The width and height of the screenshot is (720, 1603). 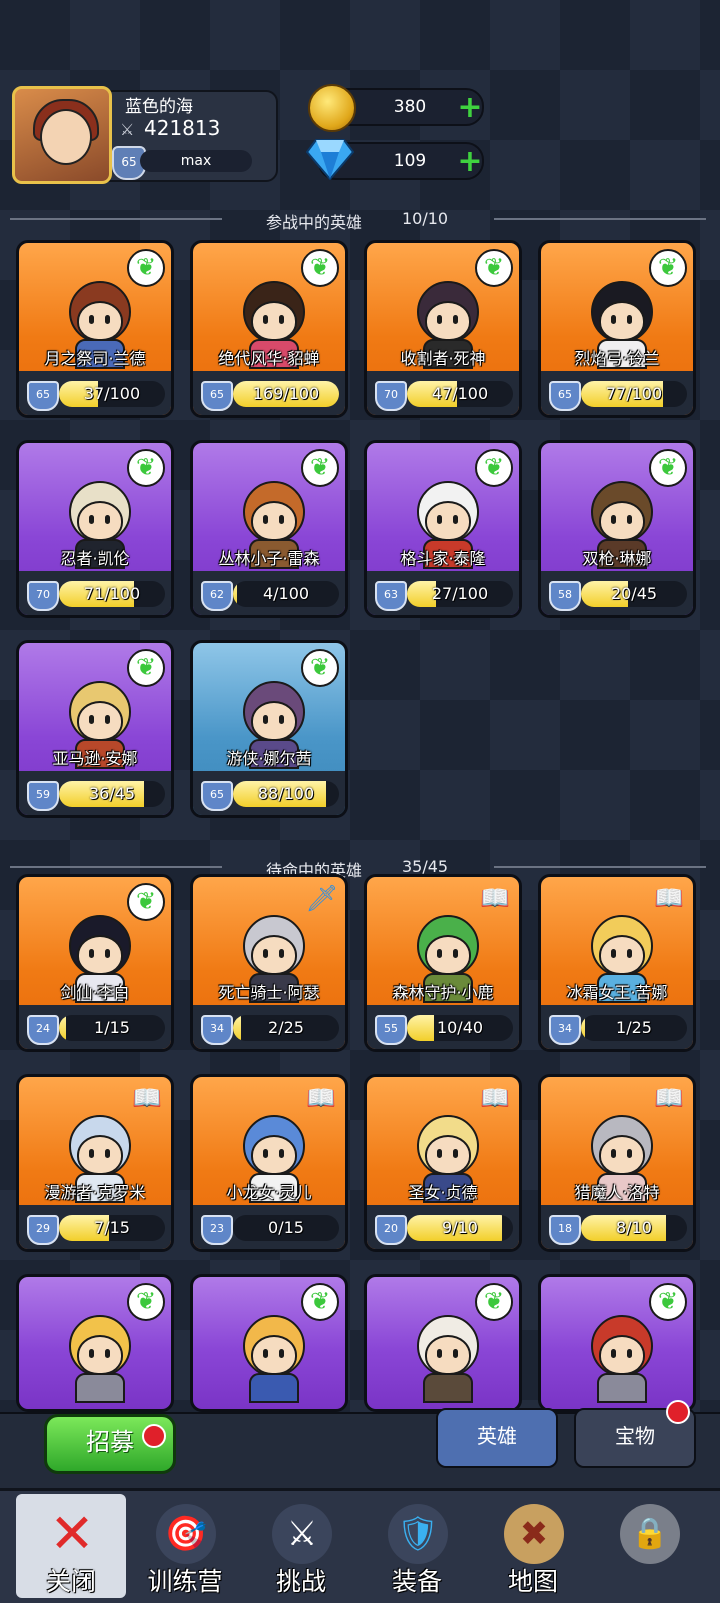 I want to click on sword-icon: ⚔, so click(x=302, y=1534).